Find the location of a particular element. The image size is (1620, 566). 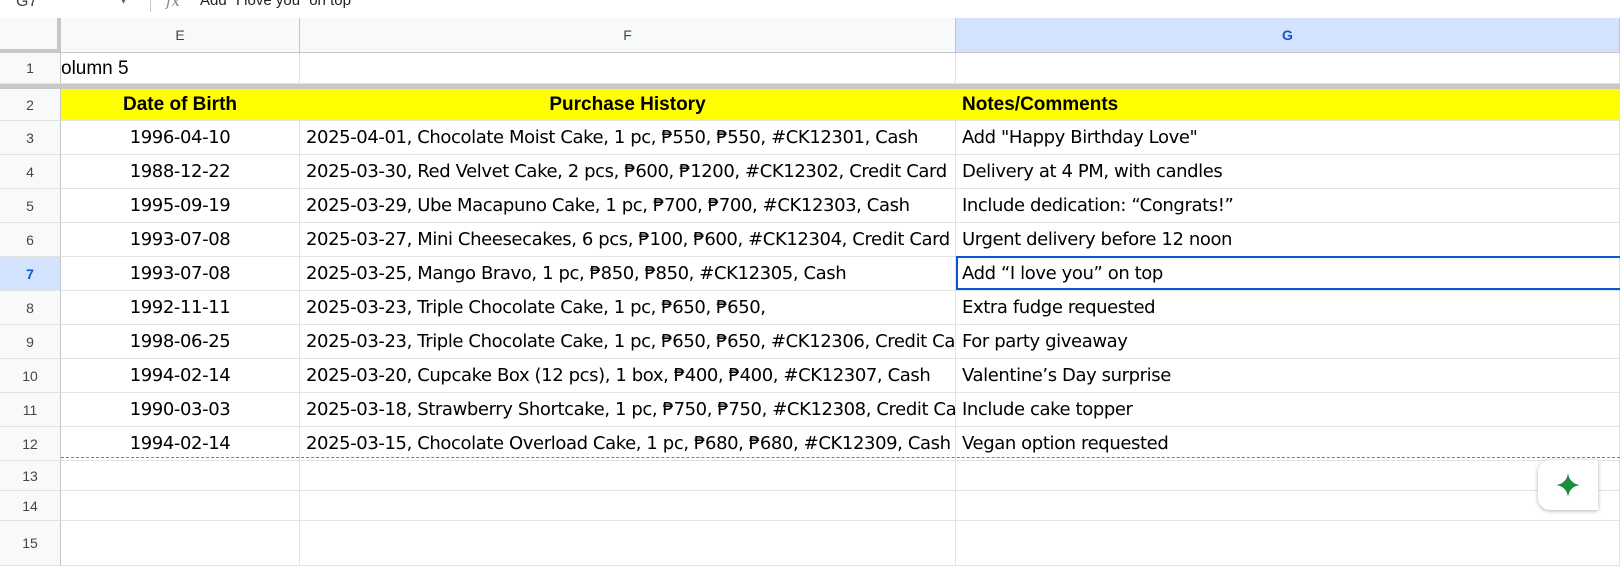

cell-g4: Delivery at 4 PM, with candles is located at coordinates (1288, 172).